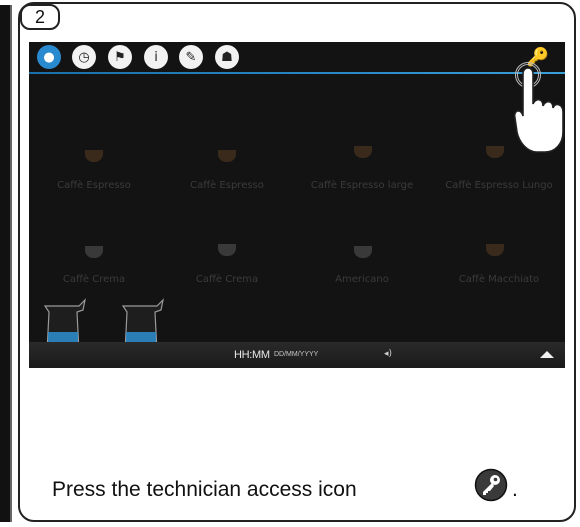 The width and height of the screenshot is (580, 527). What do you see at coordinates (156, 57) in the screenshot?
I see `info-icon: i` at bounding box center [156, 57].